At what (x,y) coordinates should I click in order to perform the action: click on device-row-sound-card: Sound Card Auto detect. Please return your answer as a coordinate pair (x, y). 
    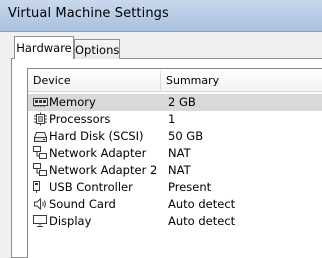
    Looking at the image, I should click on (175, 204).